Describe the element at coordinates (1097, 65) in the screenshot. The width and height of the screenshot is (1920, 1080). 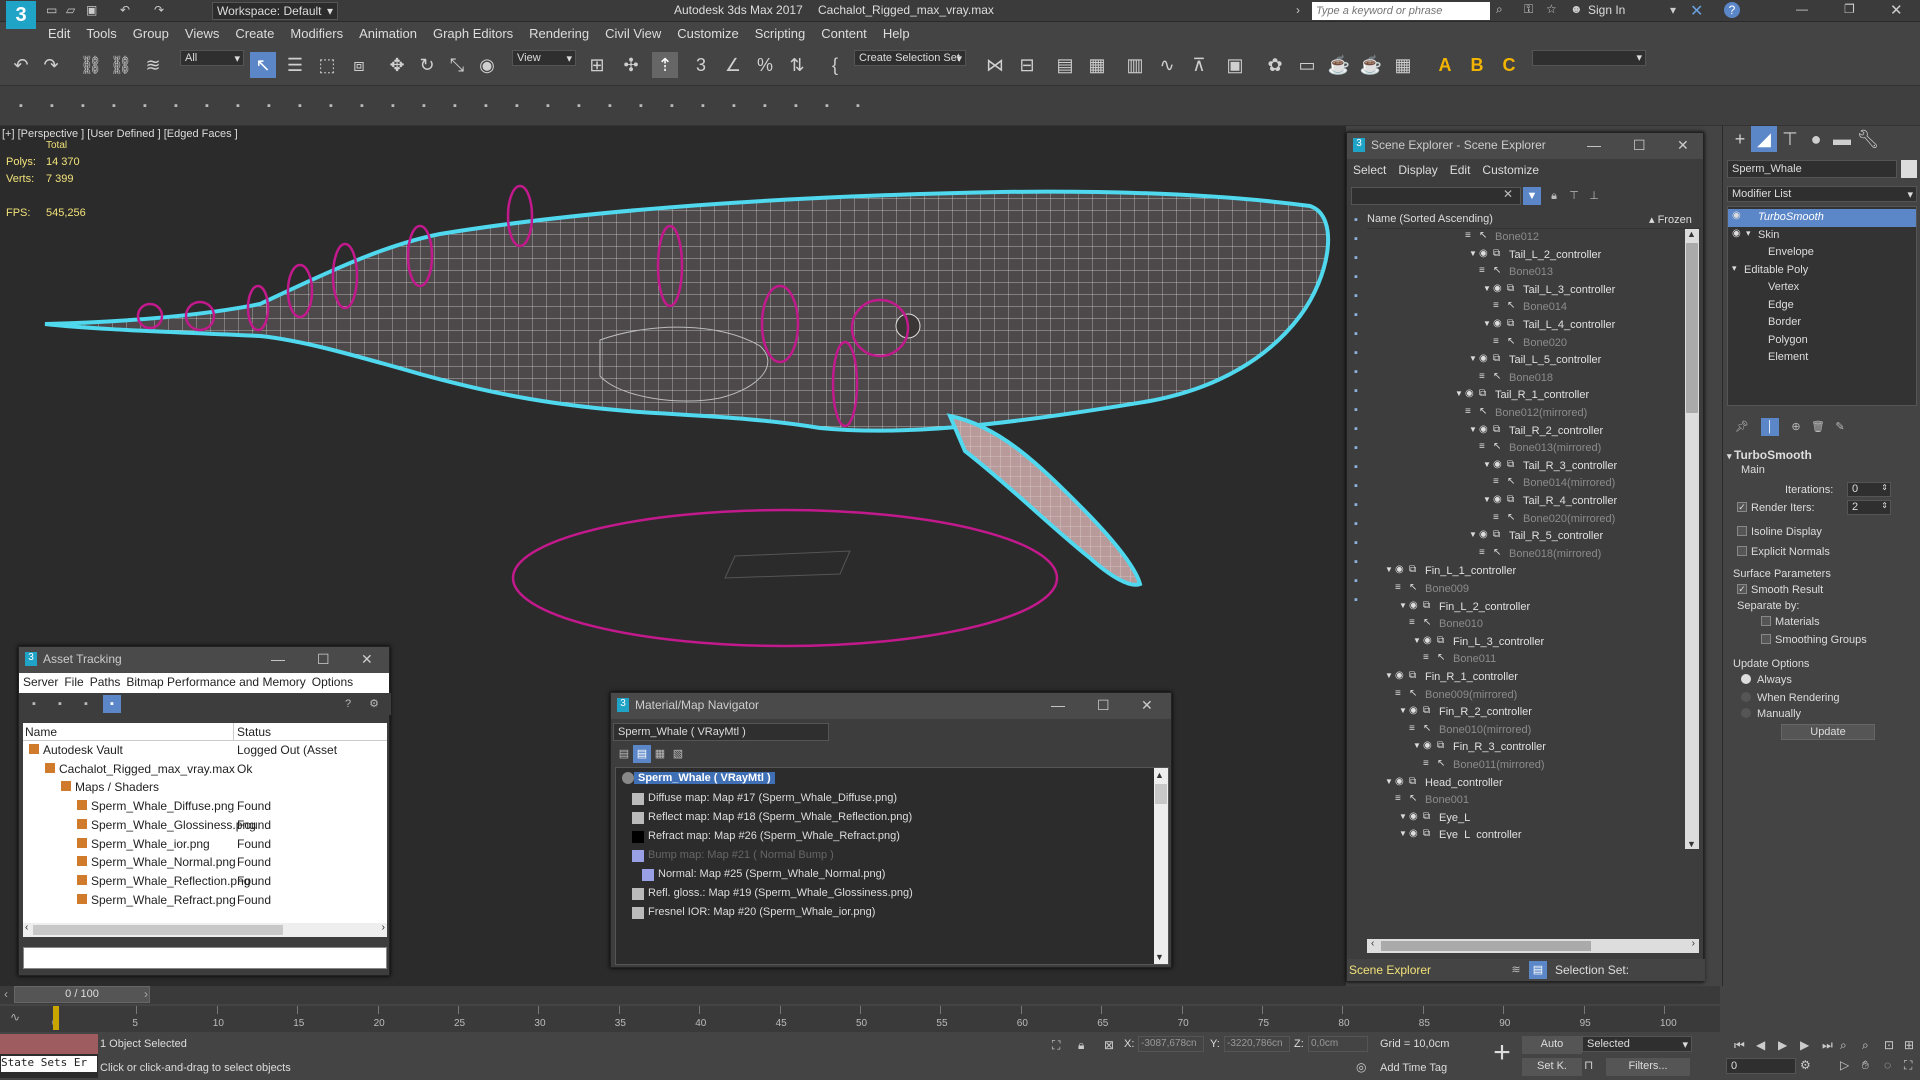
I see `layer-explorer-icon: ▦` at that location.